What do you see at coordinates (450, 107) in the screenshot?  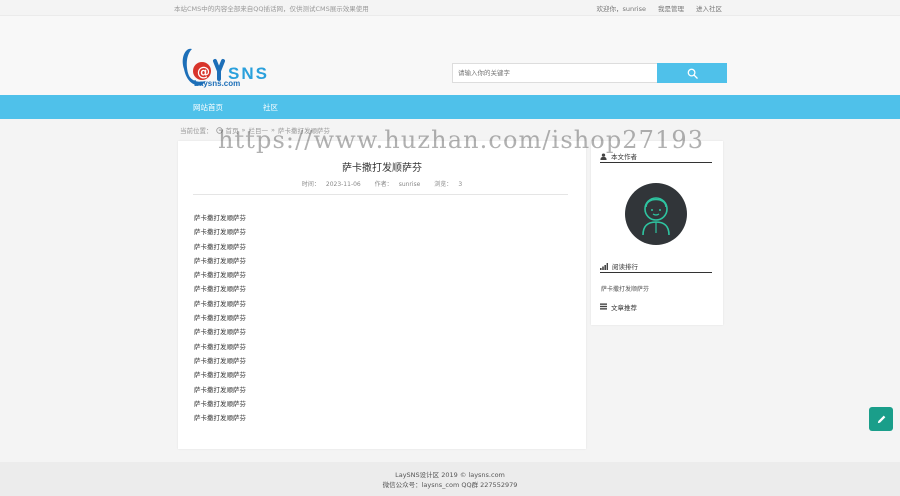 I see `main-nav: 网站首页 社区` at bounding box center [450, 107].